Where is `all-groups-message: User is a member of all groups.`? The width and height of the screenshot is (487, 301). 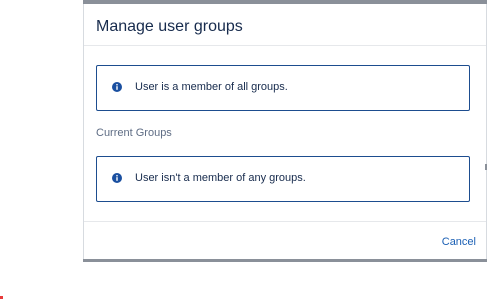 all-groups-message: User is a member of all groups. is located at coordinates (283, 88).